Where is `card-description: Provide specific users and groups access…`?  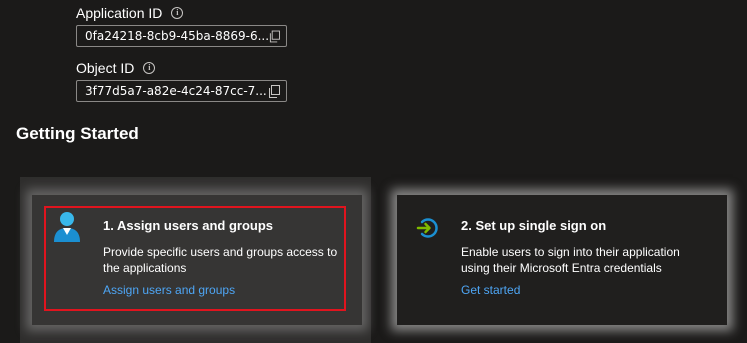 card-description: Provide specific users and groups access… is located at coordinates (220, 260).